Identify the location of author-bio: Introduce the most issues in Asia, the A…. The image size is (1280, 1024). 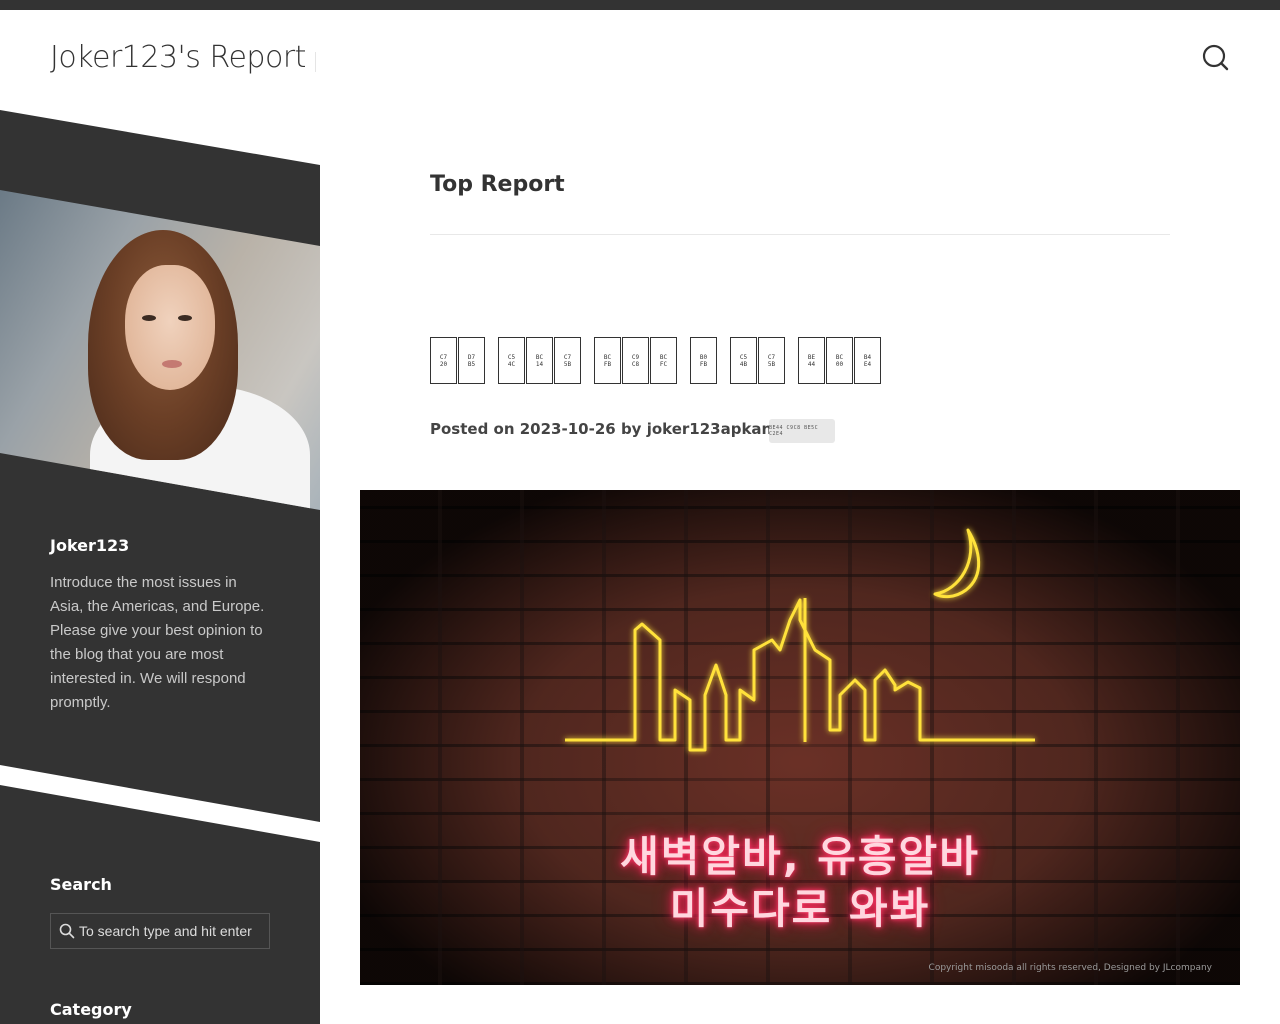
(157, 642).